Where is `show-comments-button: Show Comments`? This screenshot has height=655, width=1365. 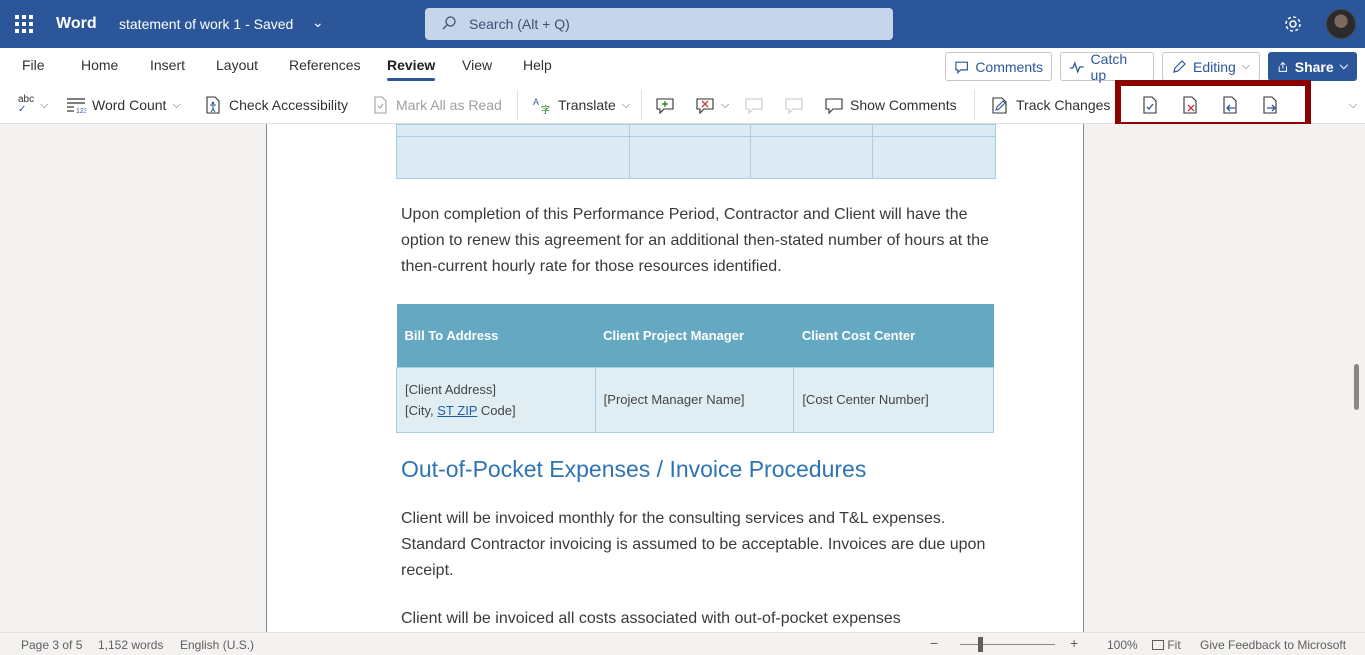 show-comments-button: Show Comments is located at coordinates (890, 105).